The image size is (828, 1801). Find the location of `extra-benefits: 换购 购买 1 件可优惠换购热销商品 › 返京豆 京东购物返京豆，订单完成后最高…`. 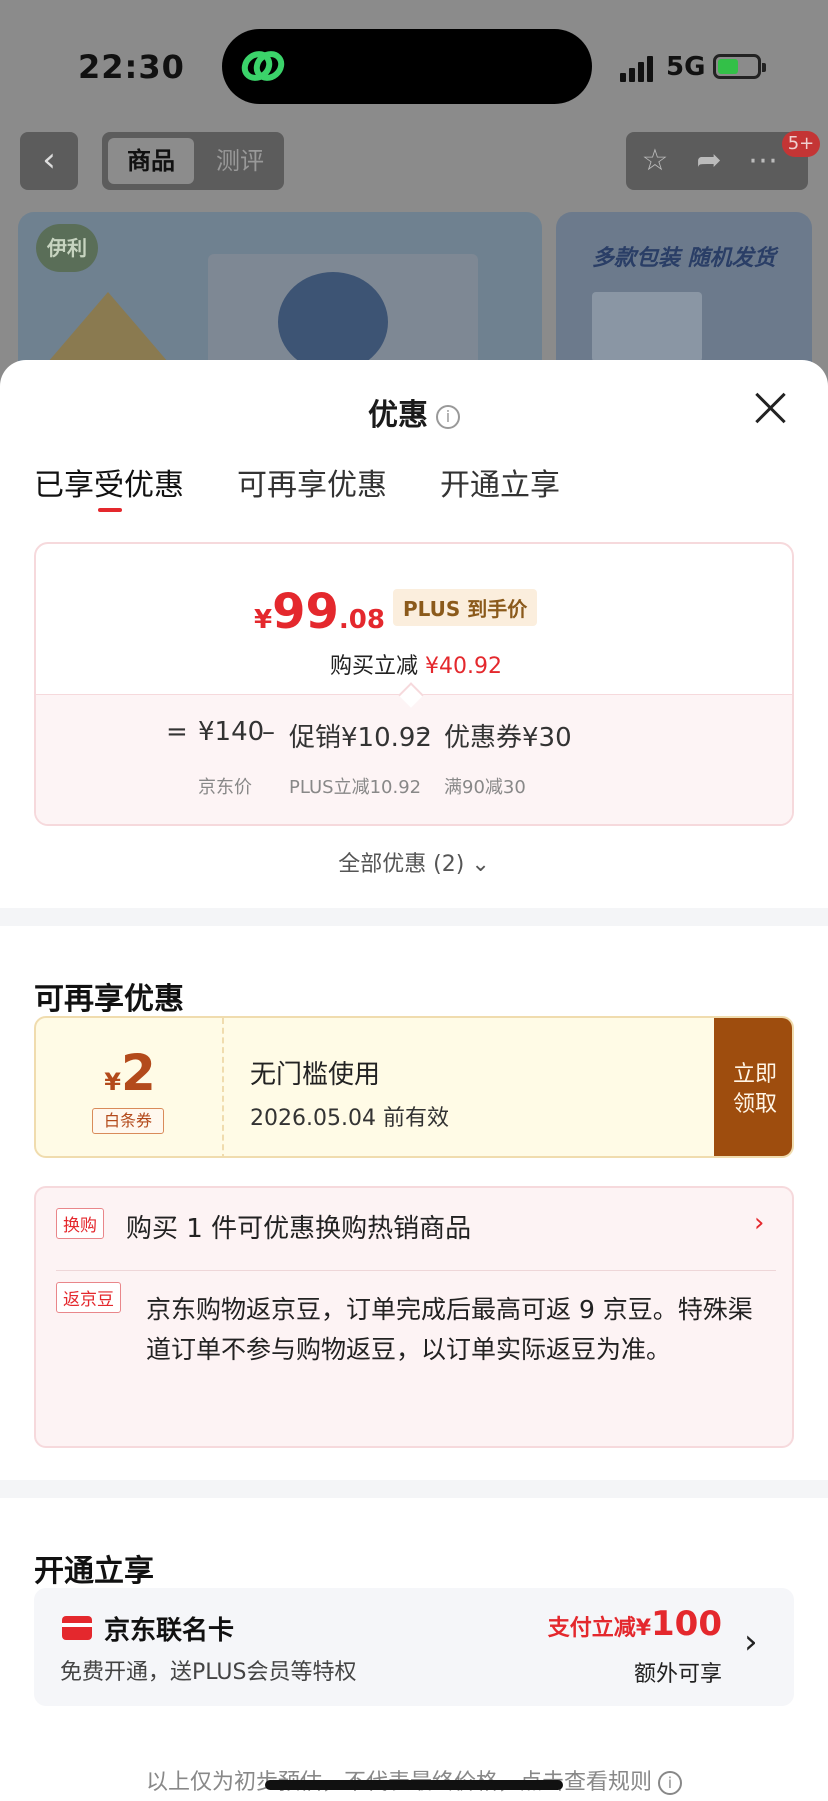

extra-benefits: 换购 购买 1 件可优惠换购热销商品 › 返京豆 京东购物返京豆，订单完成后最高… is located at coordinates (414, 1317).